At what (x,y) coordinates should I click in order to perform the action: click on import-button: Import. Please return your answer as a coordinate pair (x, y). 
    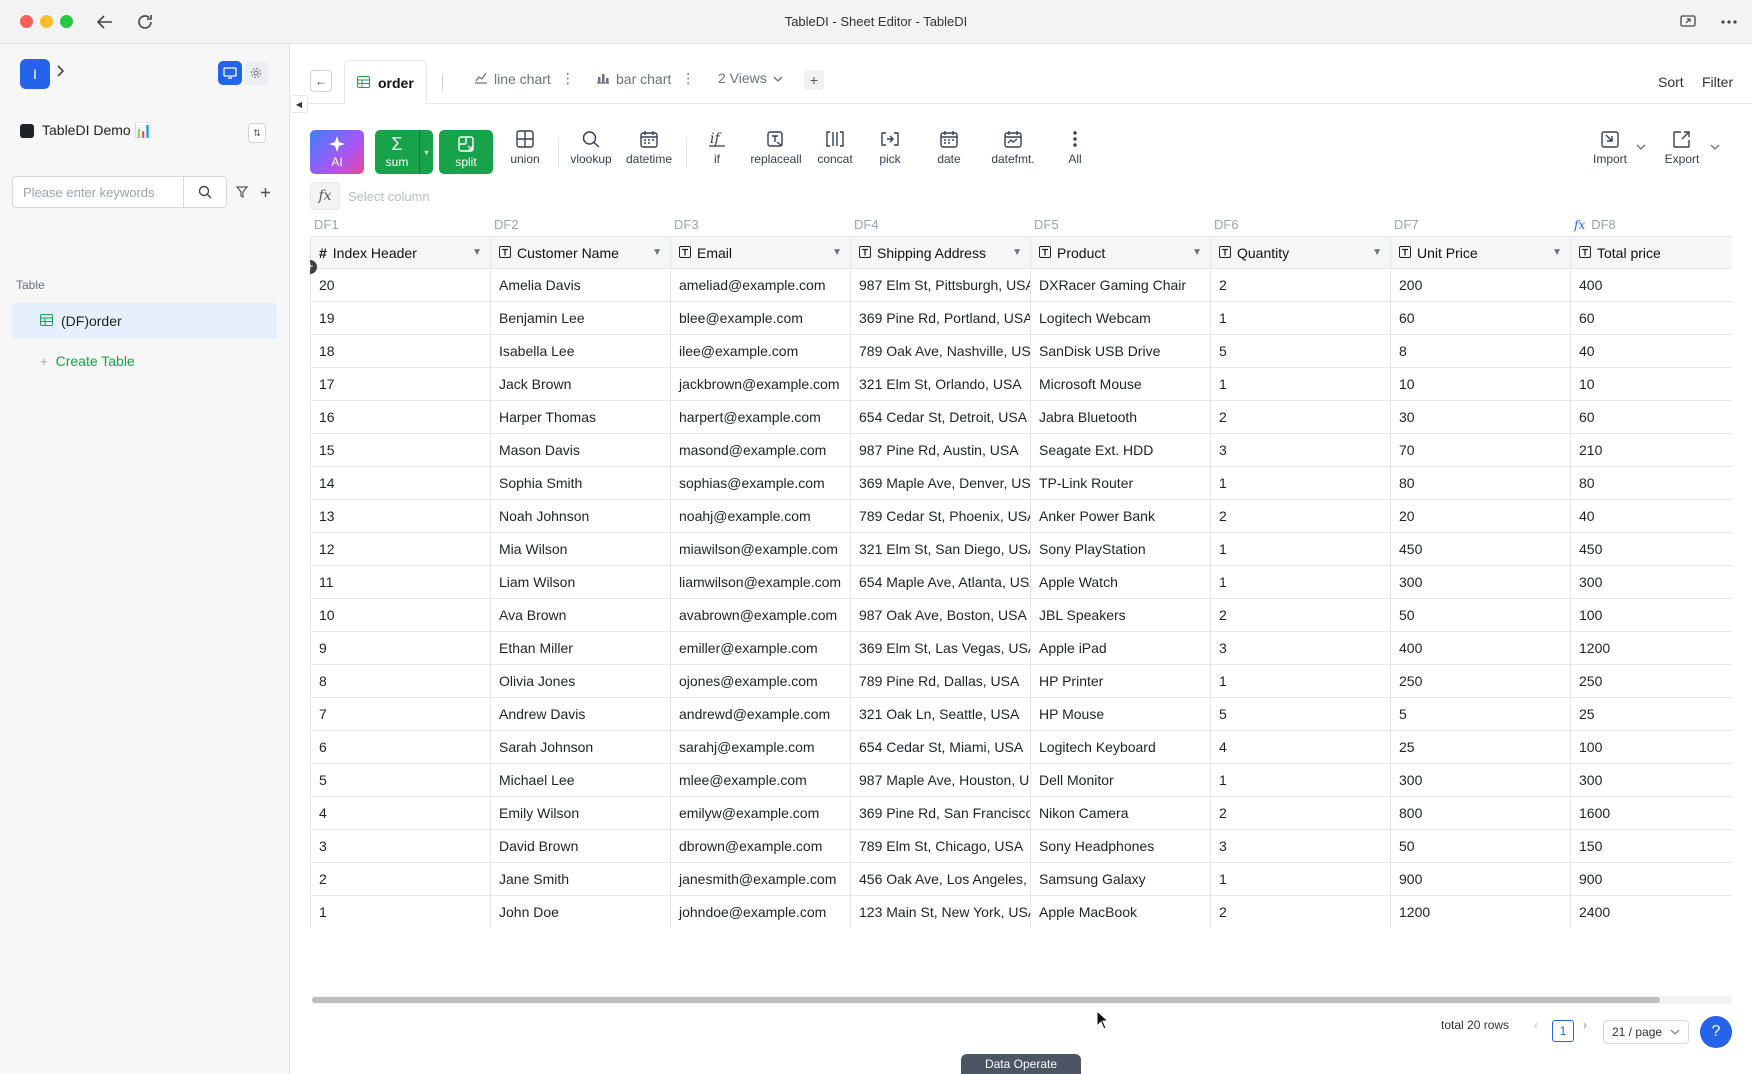
    Looking at the image, I should click on (1610, 148).